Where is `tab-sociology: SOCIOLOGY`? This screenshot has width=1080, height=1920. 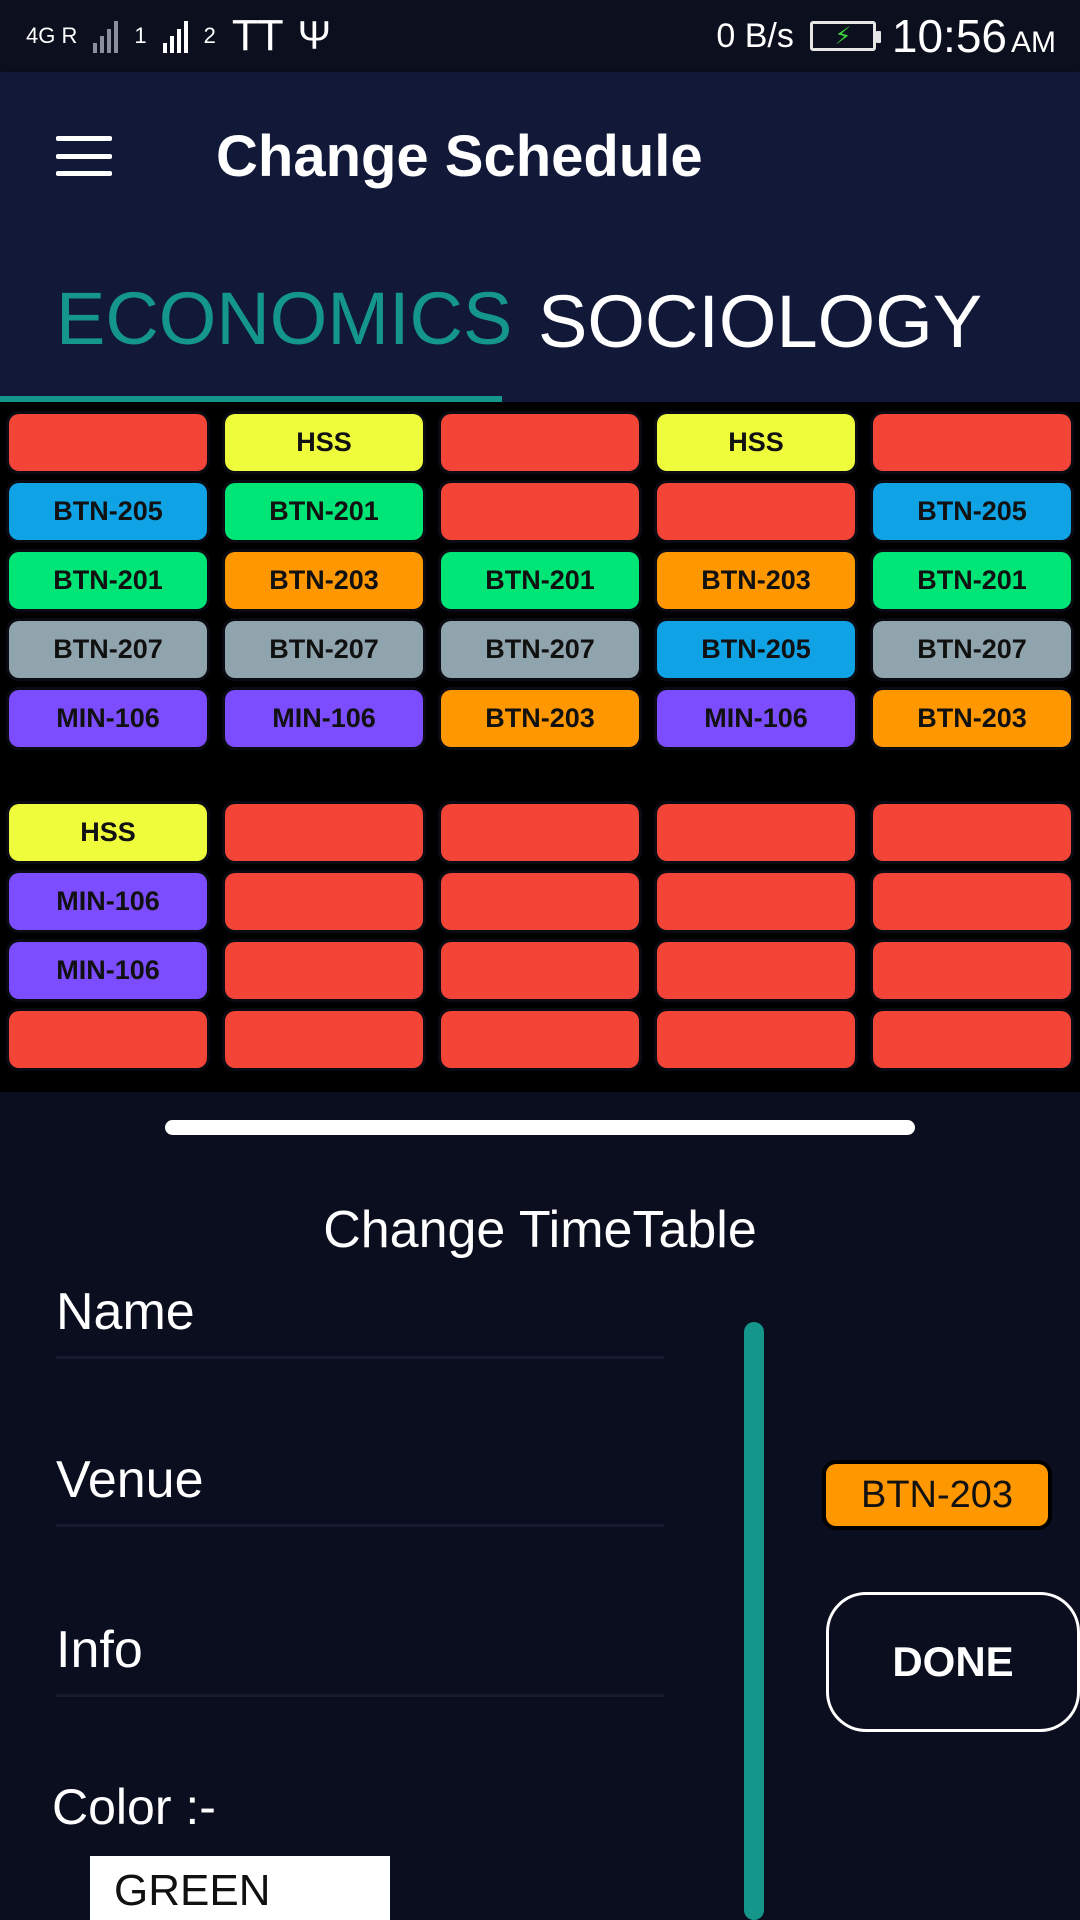
tab-sociology: SOCIOLOGY is located at coordinates (757, 321).